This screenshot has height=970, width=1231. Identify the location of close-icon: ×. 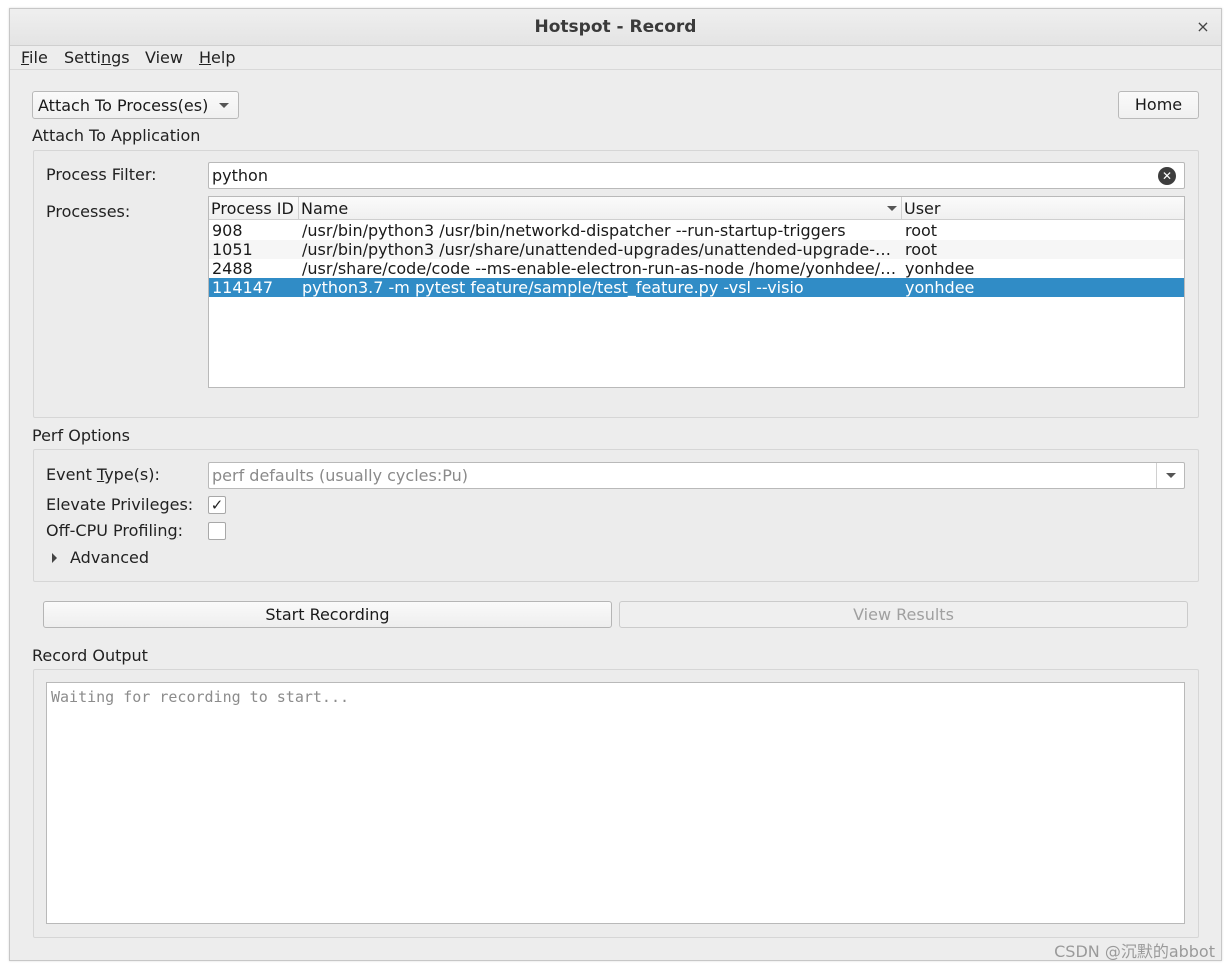
(1203, 27).